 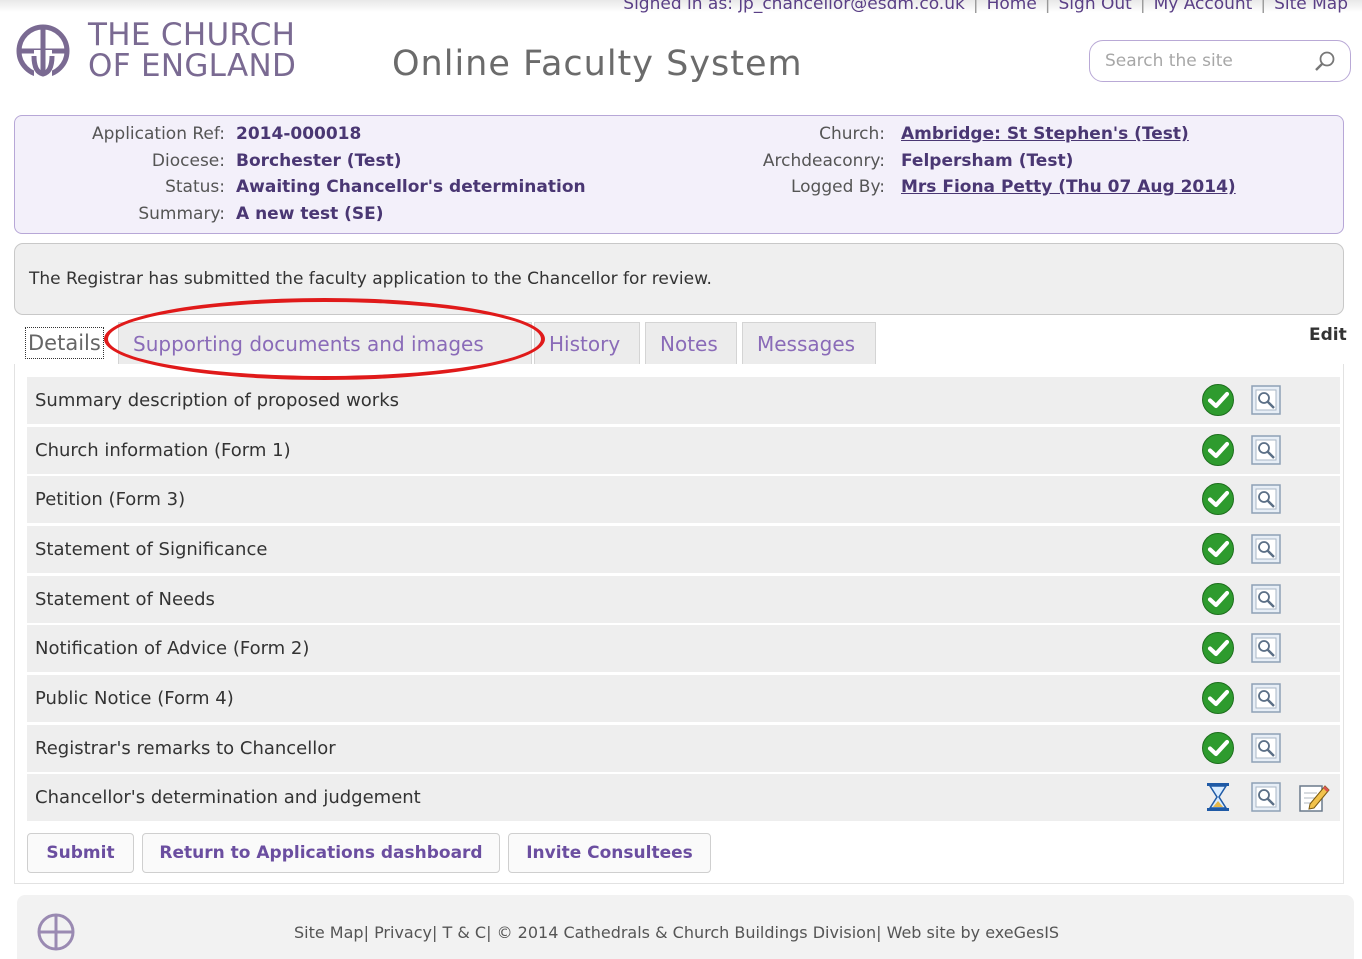 What do you see at coordinates (837, 187) in the screenshot?
I see `logged-by-label: Logged By:` at bounding box center [837, 187].